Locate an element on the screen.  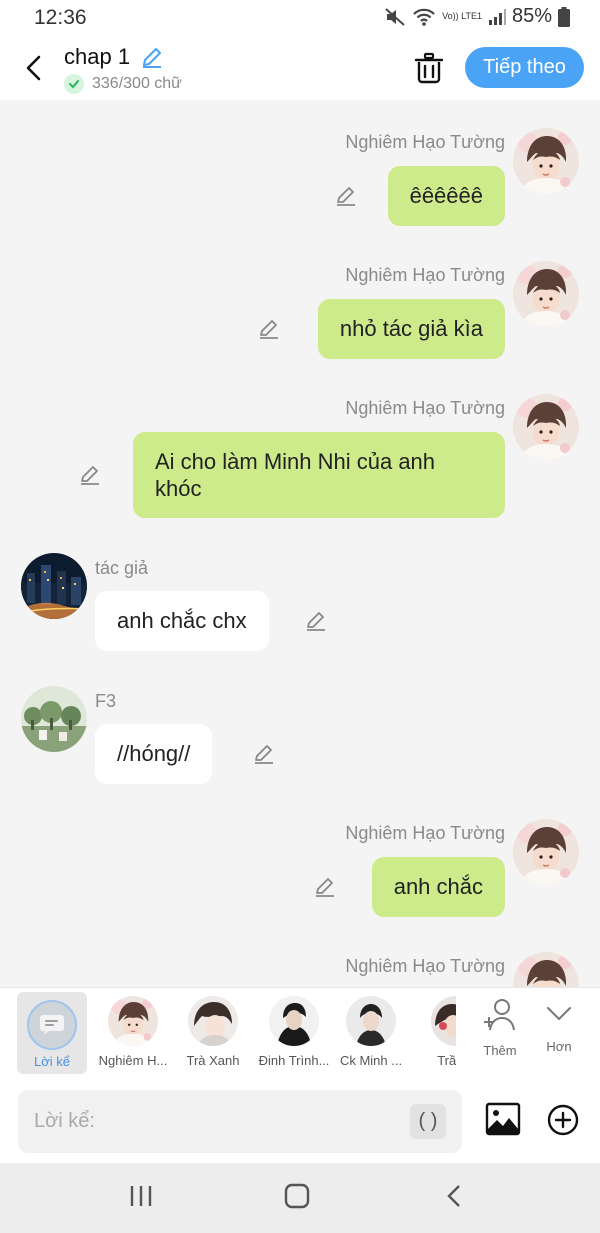
input-bar: ( ) is located at coordinates (300, 1121).